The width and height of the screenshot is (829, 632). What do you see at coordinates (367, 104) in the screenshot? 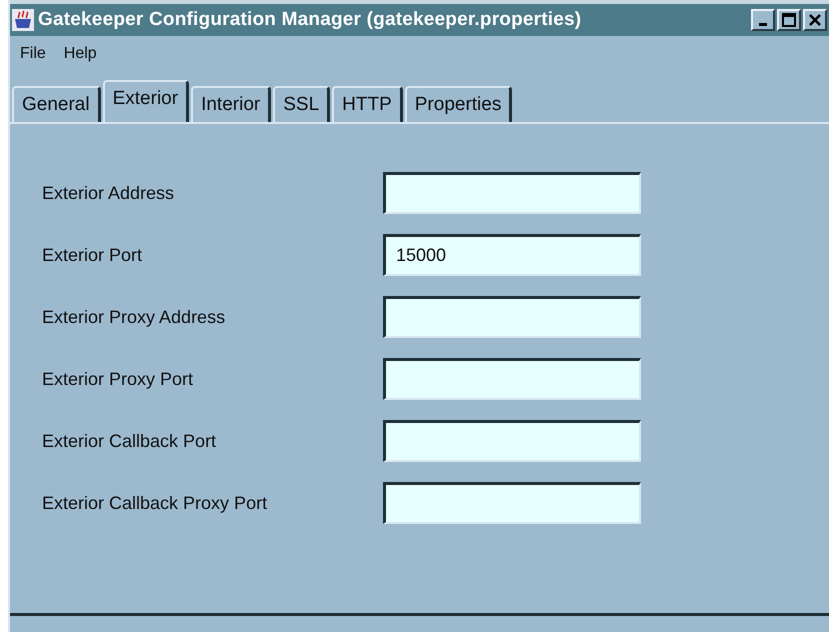
I see `tab: HTTP` at bounding box center [367, 104].